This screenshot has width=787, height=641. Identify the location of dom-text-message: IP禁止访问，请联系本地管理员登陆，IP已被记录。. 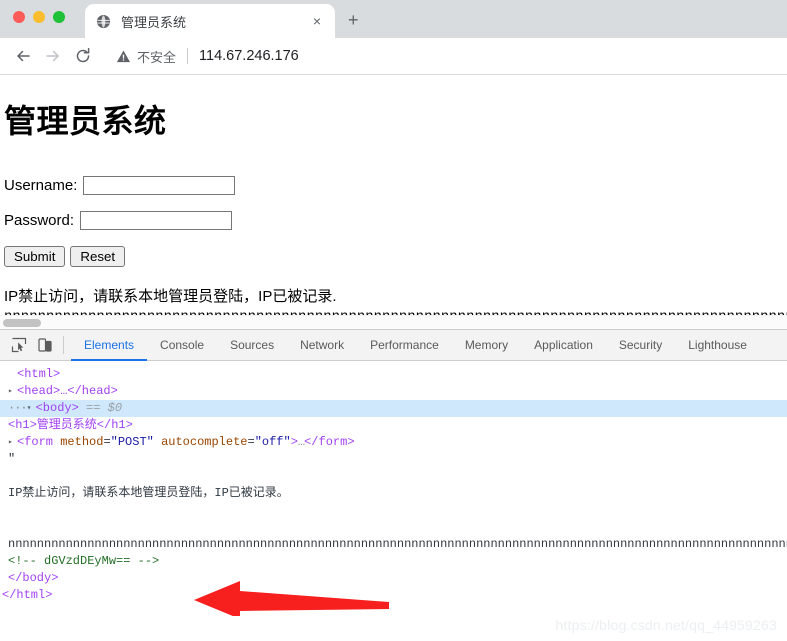
(148, 493).